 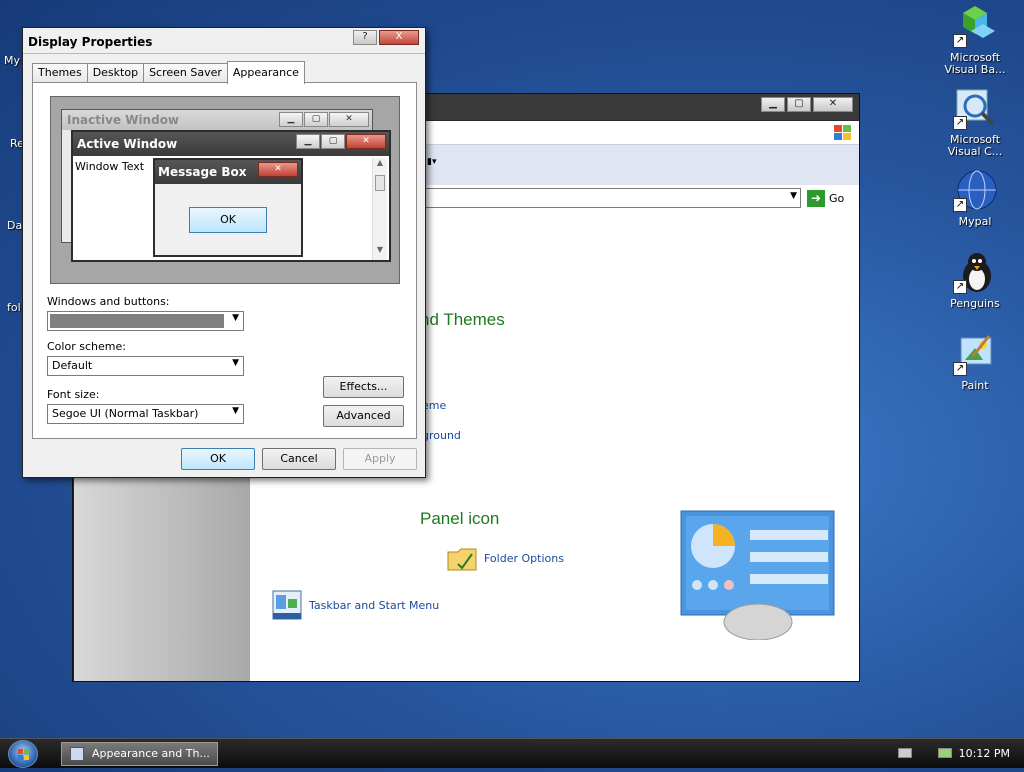 I want to click on cancel-button: Cancel, so click(x=299, y=459).